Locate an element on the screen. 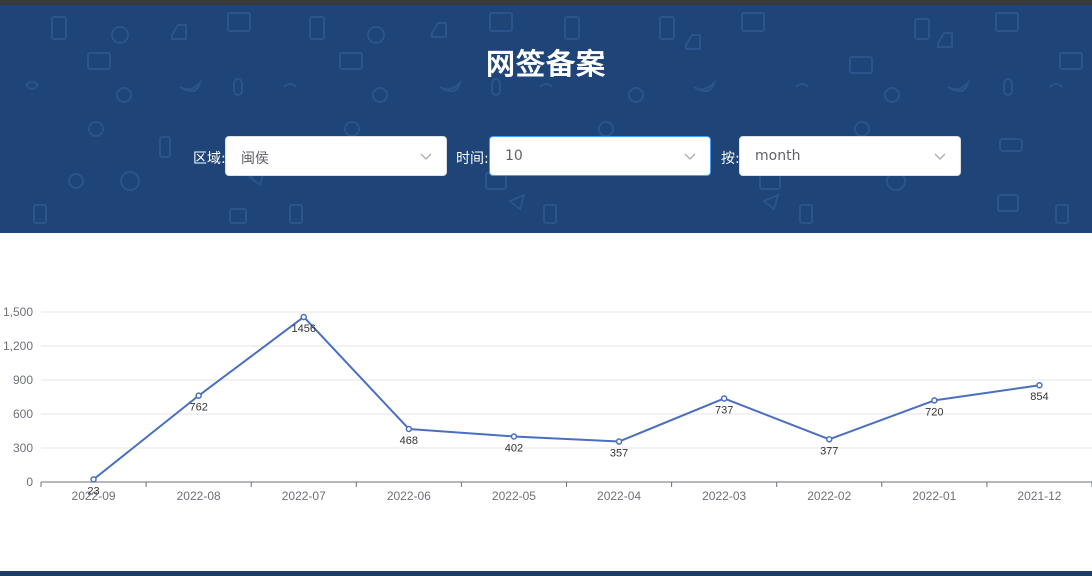 This screenshot has width=1092, height=576. data-label: 854 is located at coordinates (1039, 397).